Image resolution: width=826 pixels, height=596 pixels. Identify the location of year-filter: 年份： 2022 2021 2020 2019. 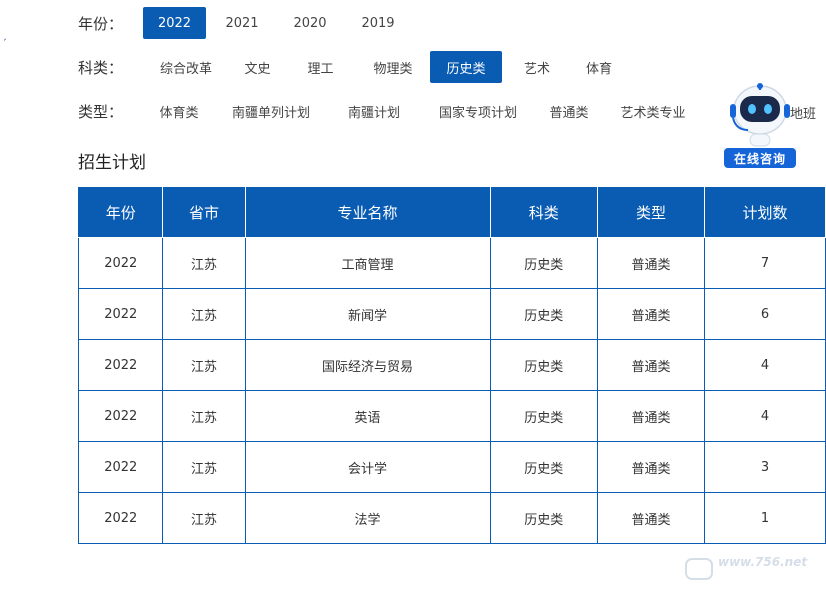
(246, 23).